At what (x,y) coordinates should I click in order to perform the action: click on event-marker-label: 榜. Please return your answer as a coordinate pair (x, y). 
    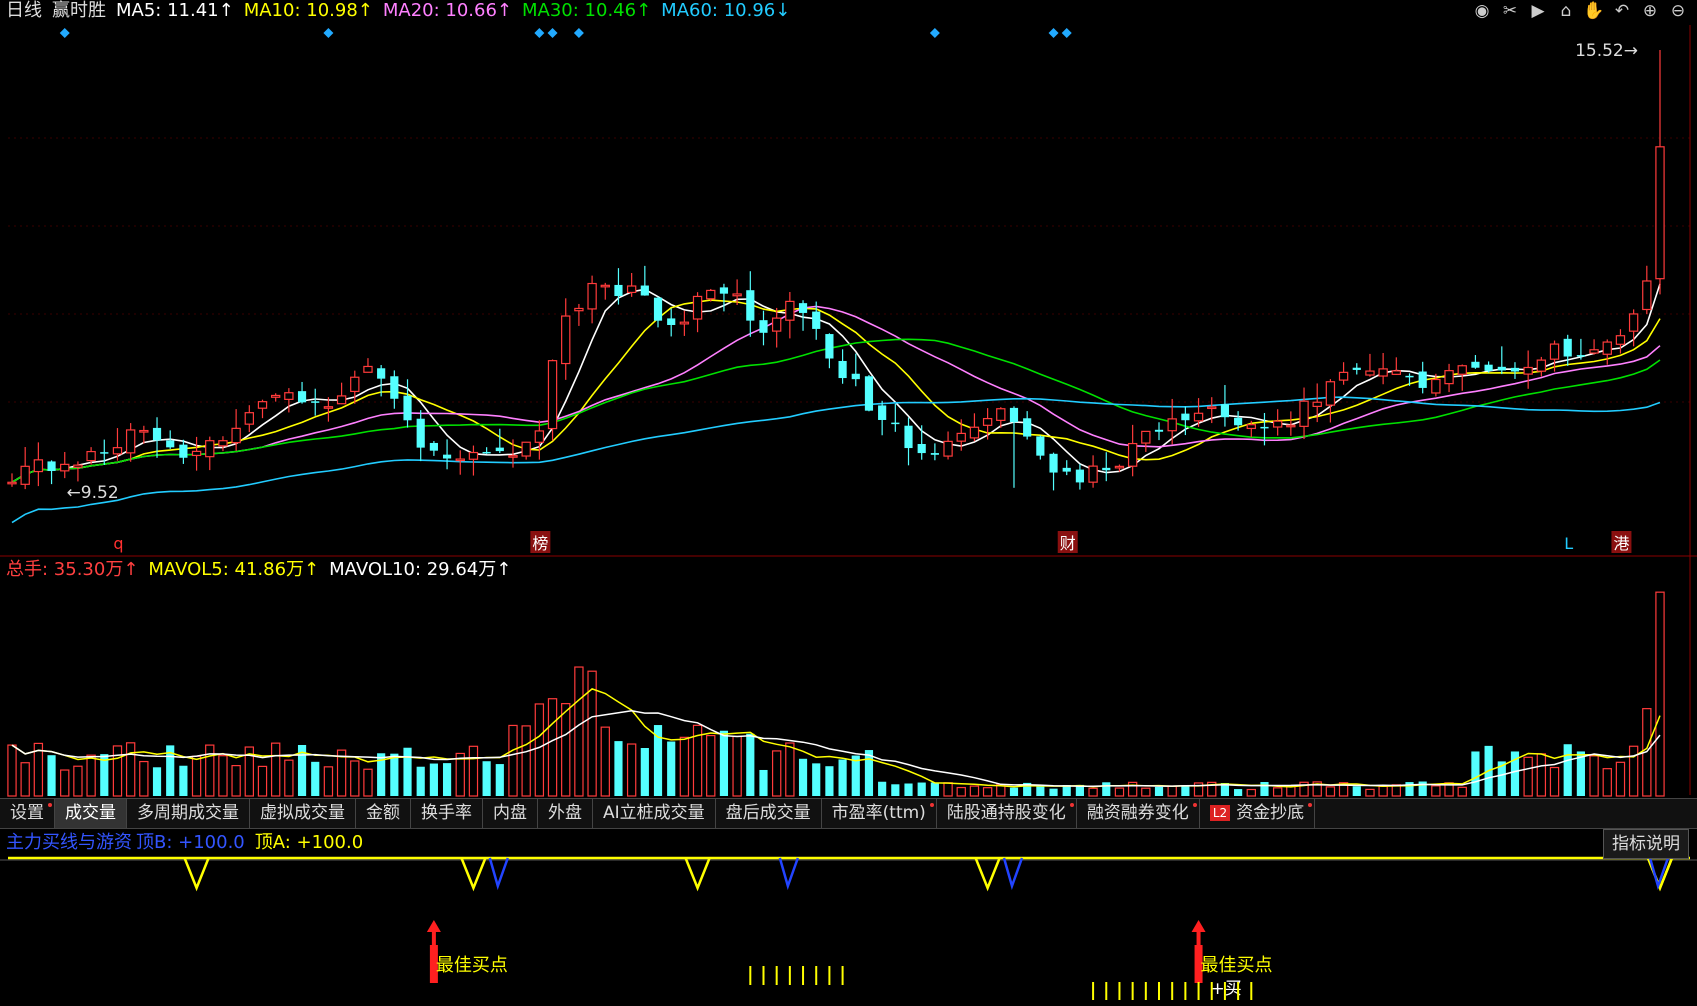
    Looking at the image, I should click on (540, 543).